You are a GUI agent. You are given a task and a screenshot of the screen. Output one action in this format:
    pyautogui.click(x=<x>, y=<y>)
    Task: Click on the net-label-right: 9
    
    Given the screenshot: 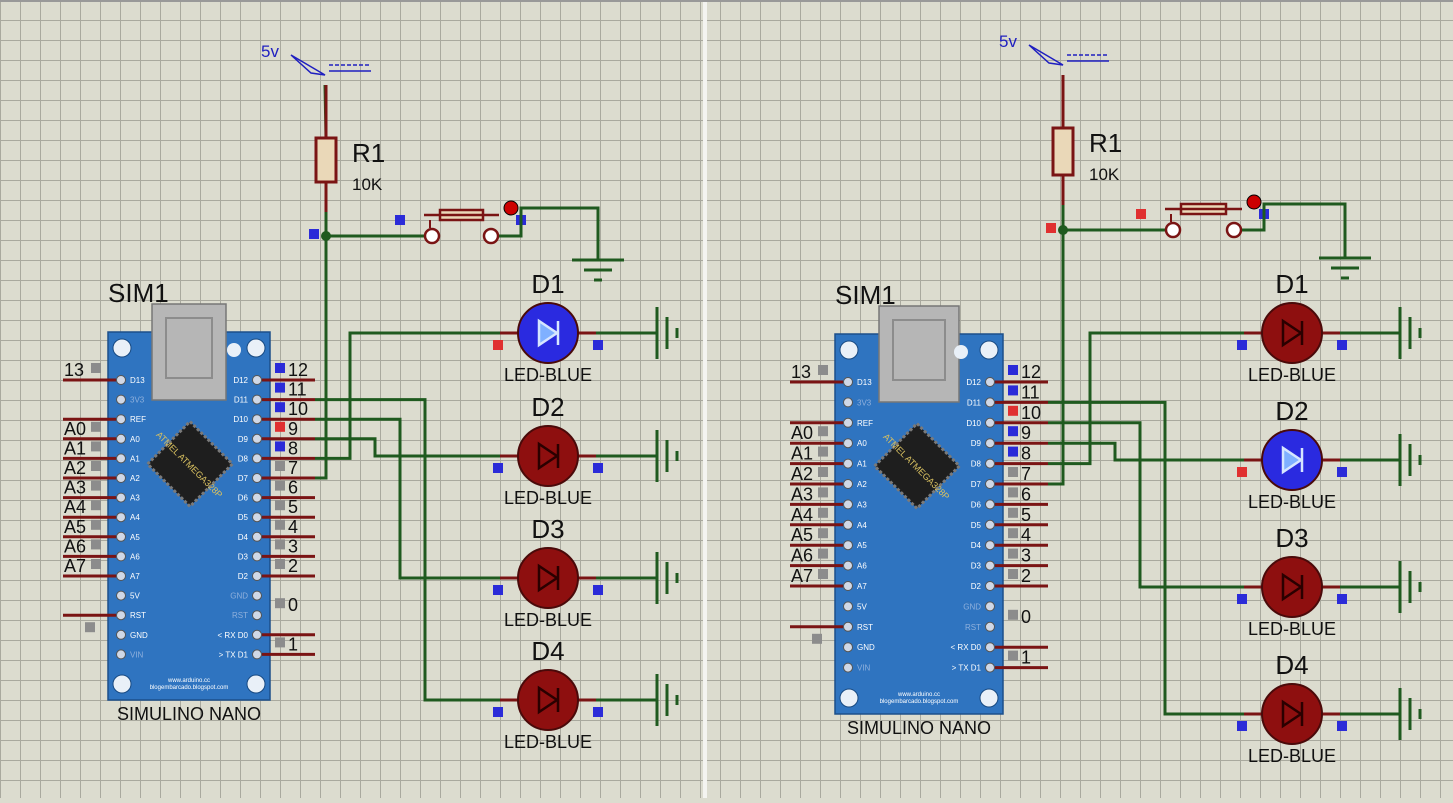 What is the action you would take?
    pyautogui.click(x=1026, y=433)
    